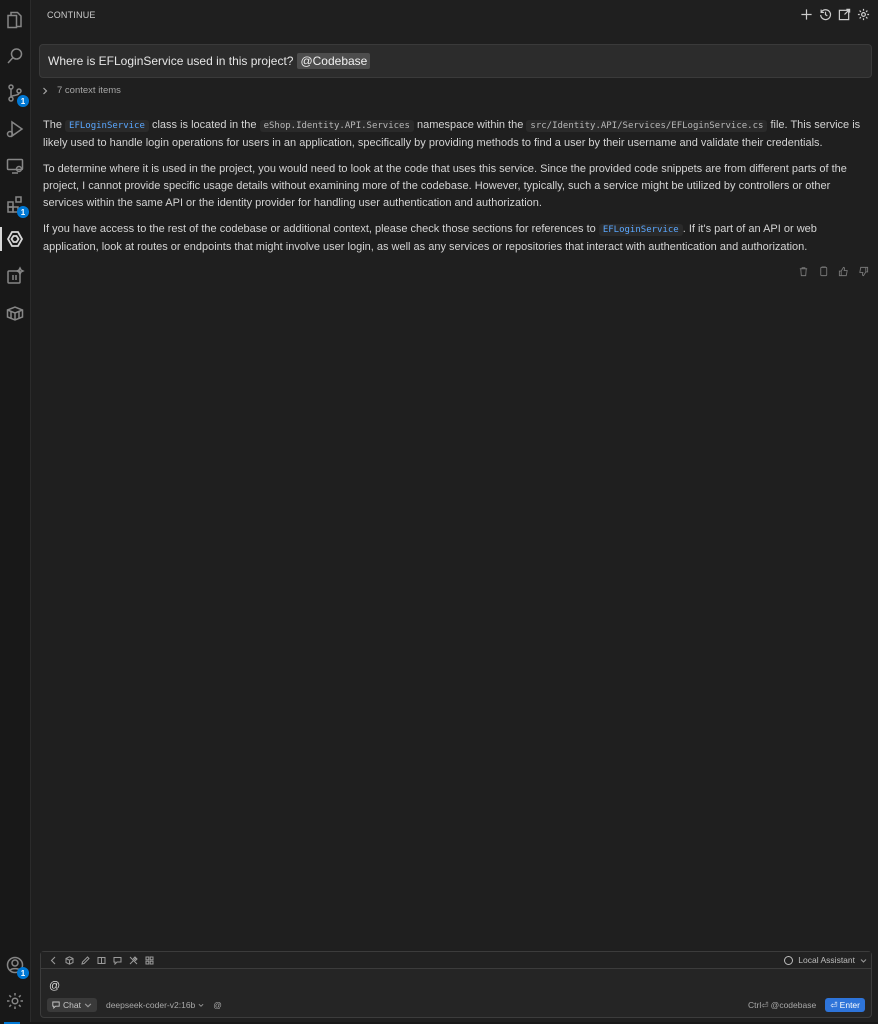 This screenshot has width=878, height=1024. What do you see at coordinates (56, 1005) in the screenshot?
I see `chat-bubble-icon` at bounding box center [56, 1005].